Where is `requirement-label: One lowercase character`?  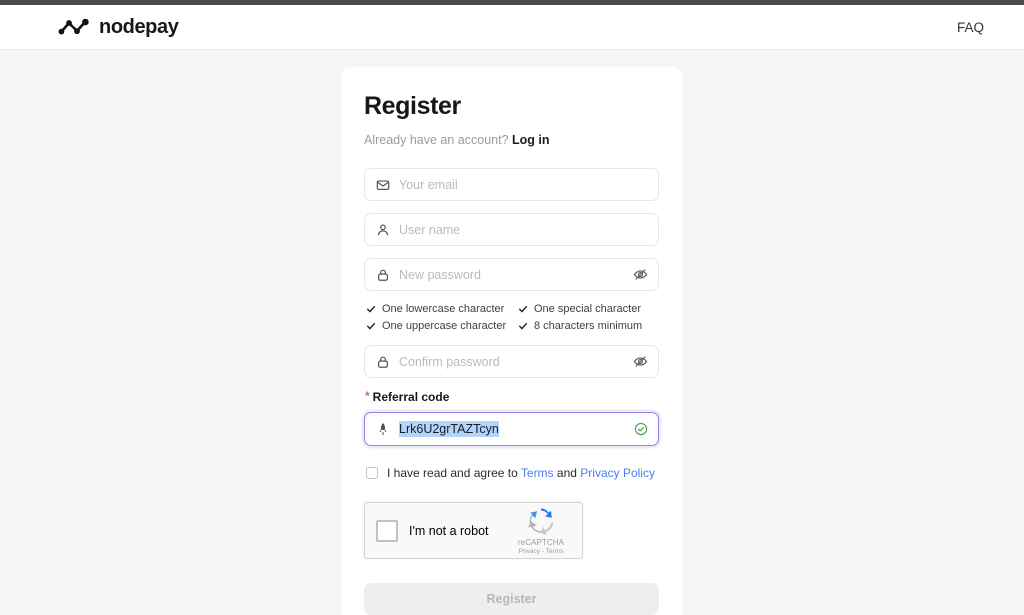
requirement-label: One lowercase character is located at coordinates (443, 309).